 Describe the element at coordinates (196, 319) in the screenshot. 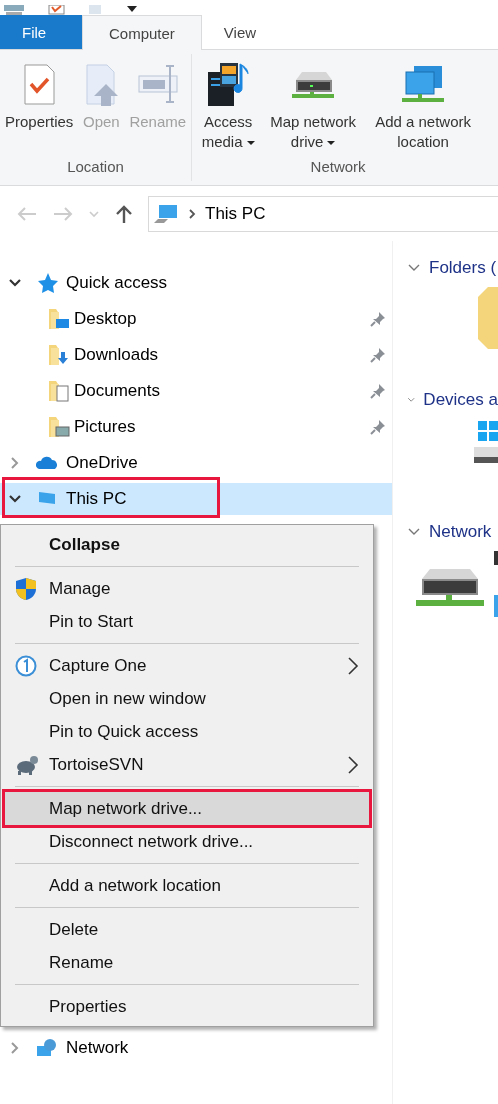

I see `tree-item: Desktop` at that location.